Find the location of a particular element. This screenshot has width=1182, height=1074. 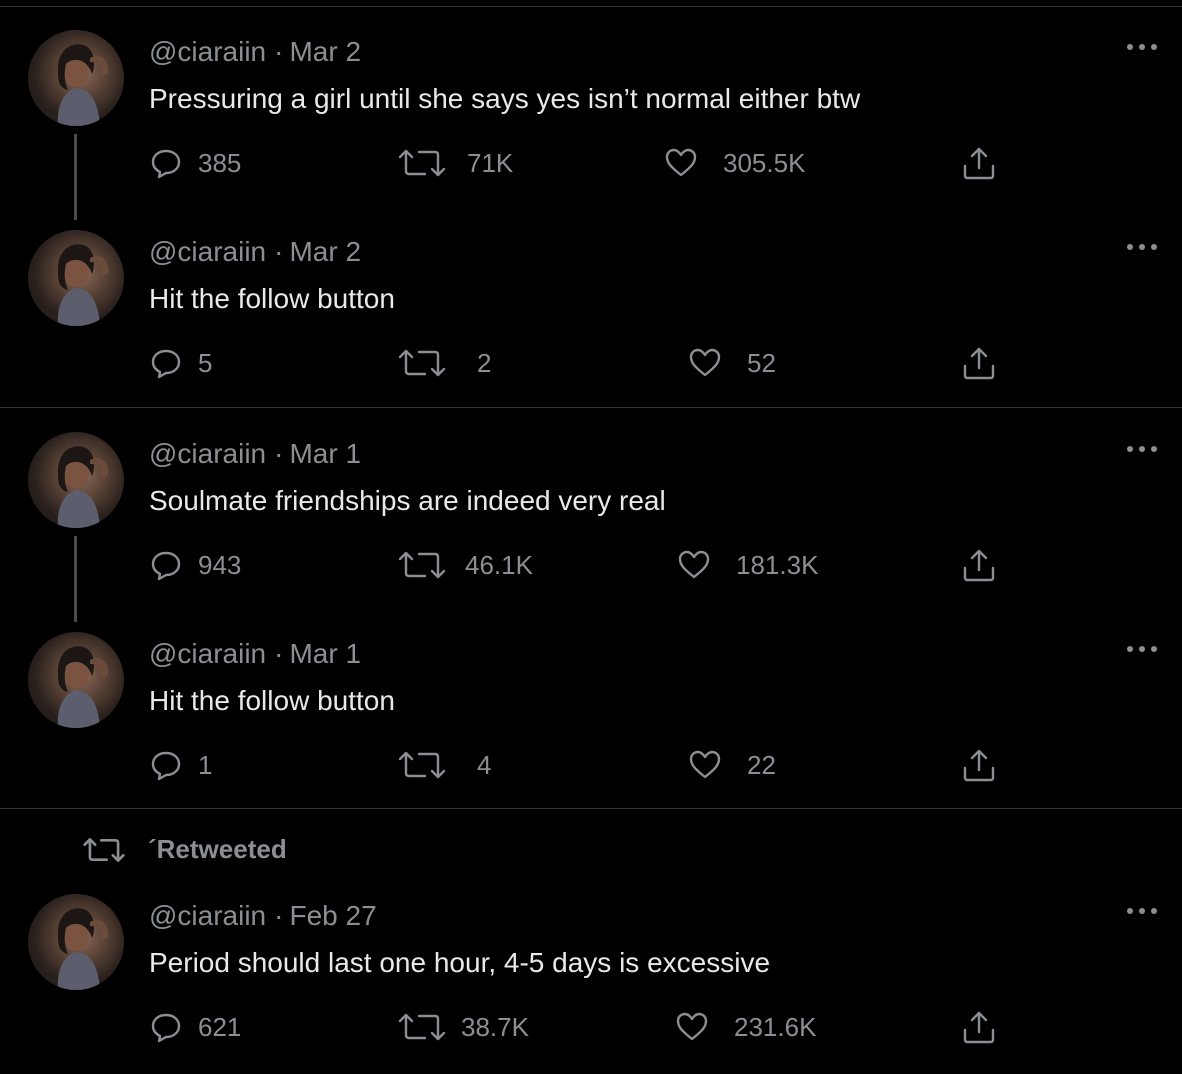

thread-divider is located at coordinates (591, 407).